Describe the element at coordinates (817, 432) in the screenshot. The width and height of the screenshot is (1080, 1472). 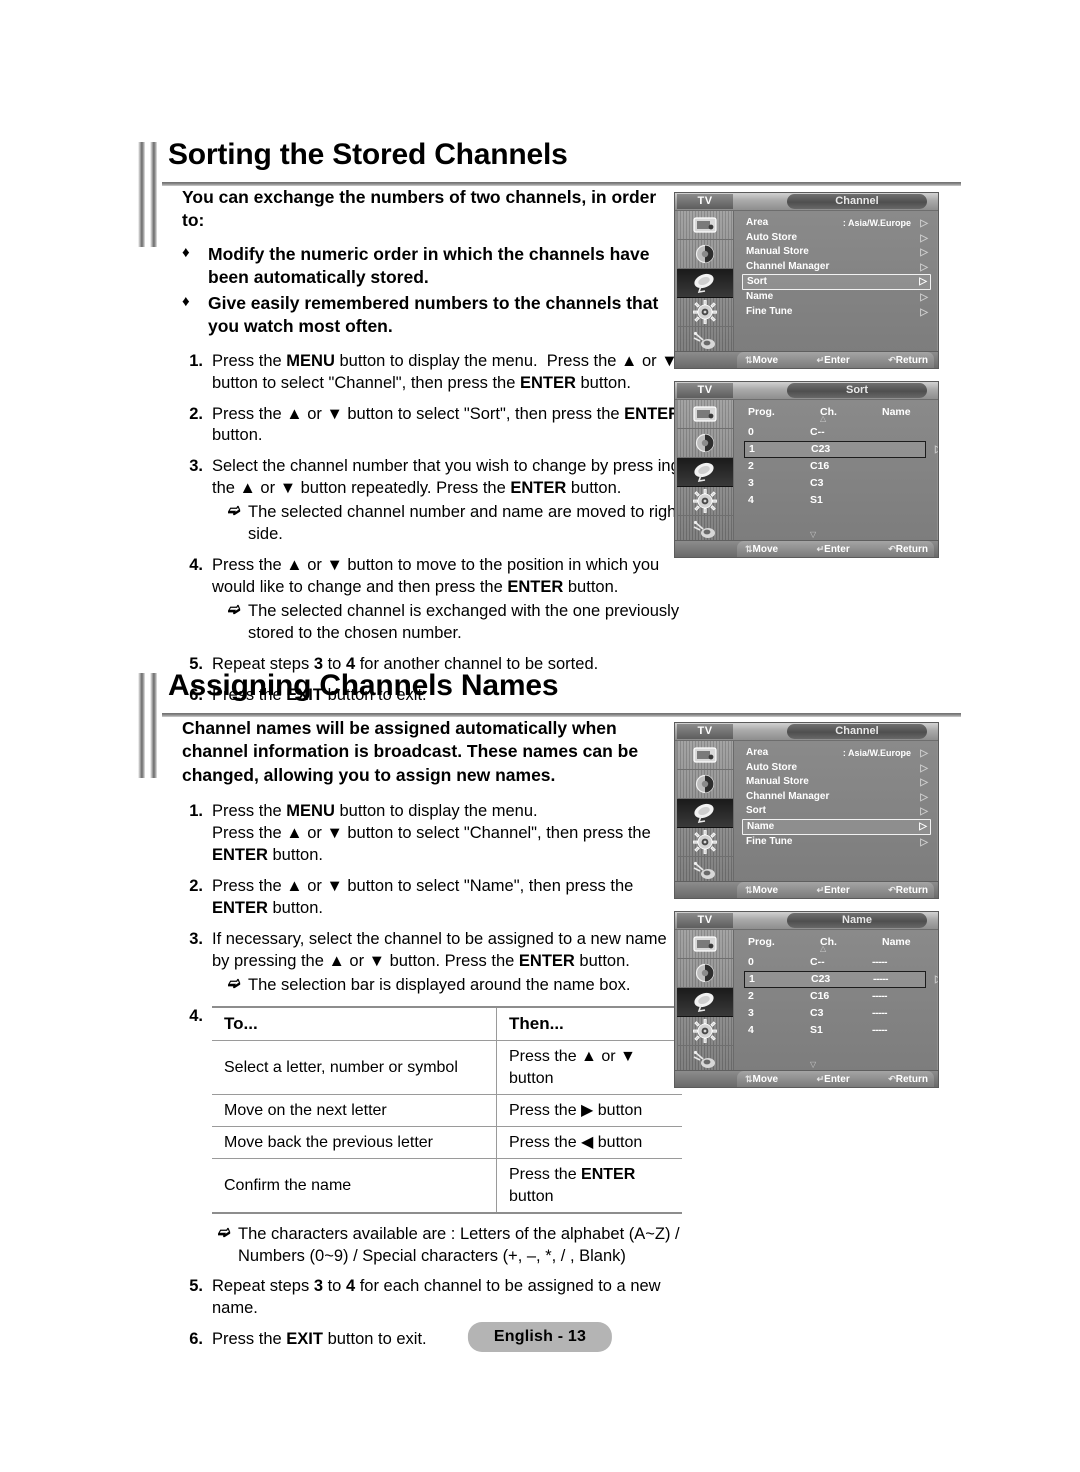
I see `cell-ch: C--` at that location.